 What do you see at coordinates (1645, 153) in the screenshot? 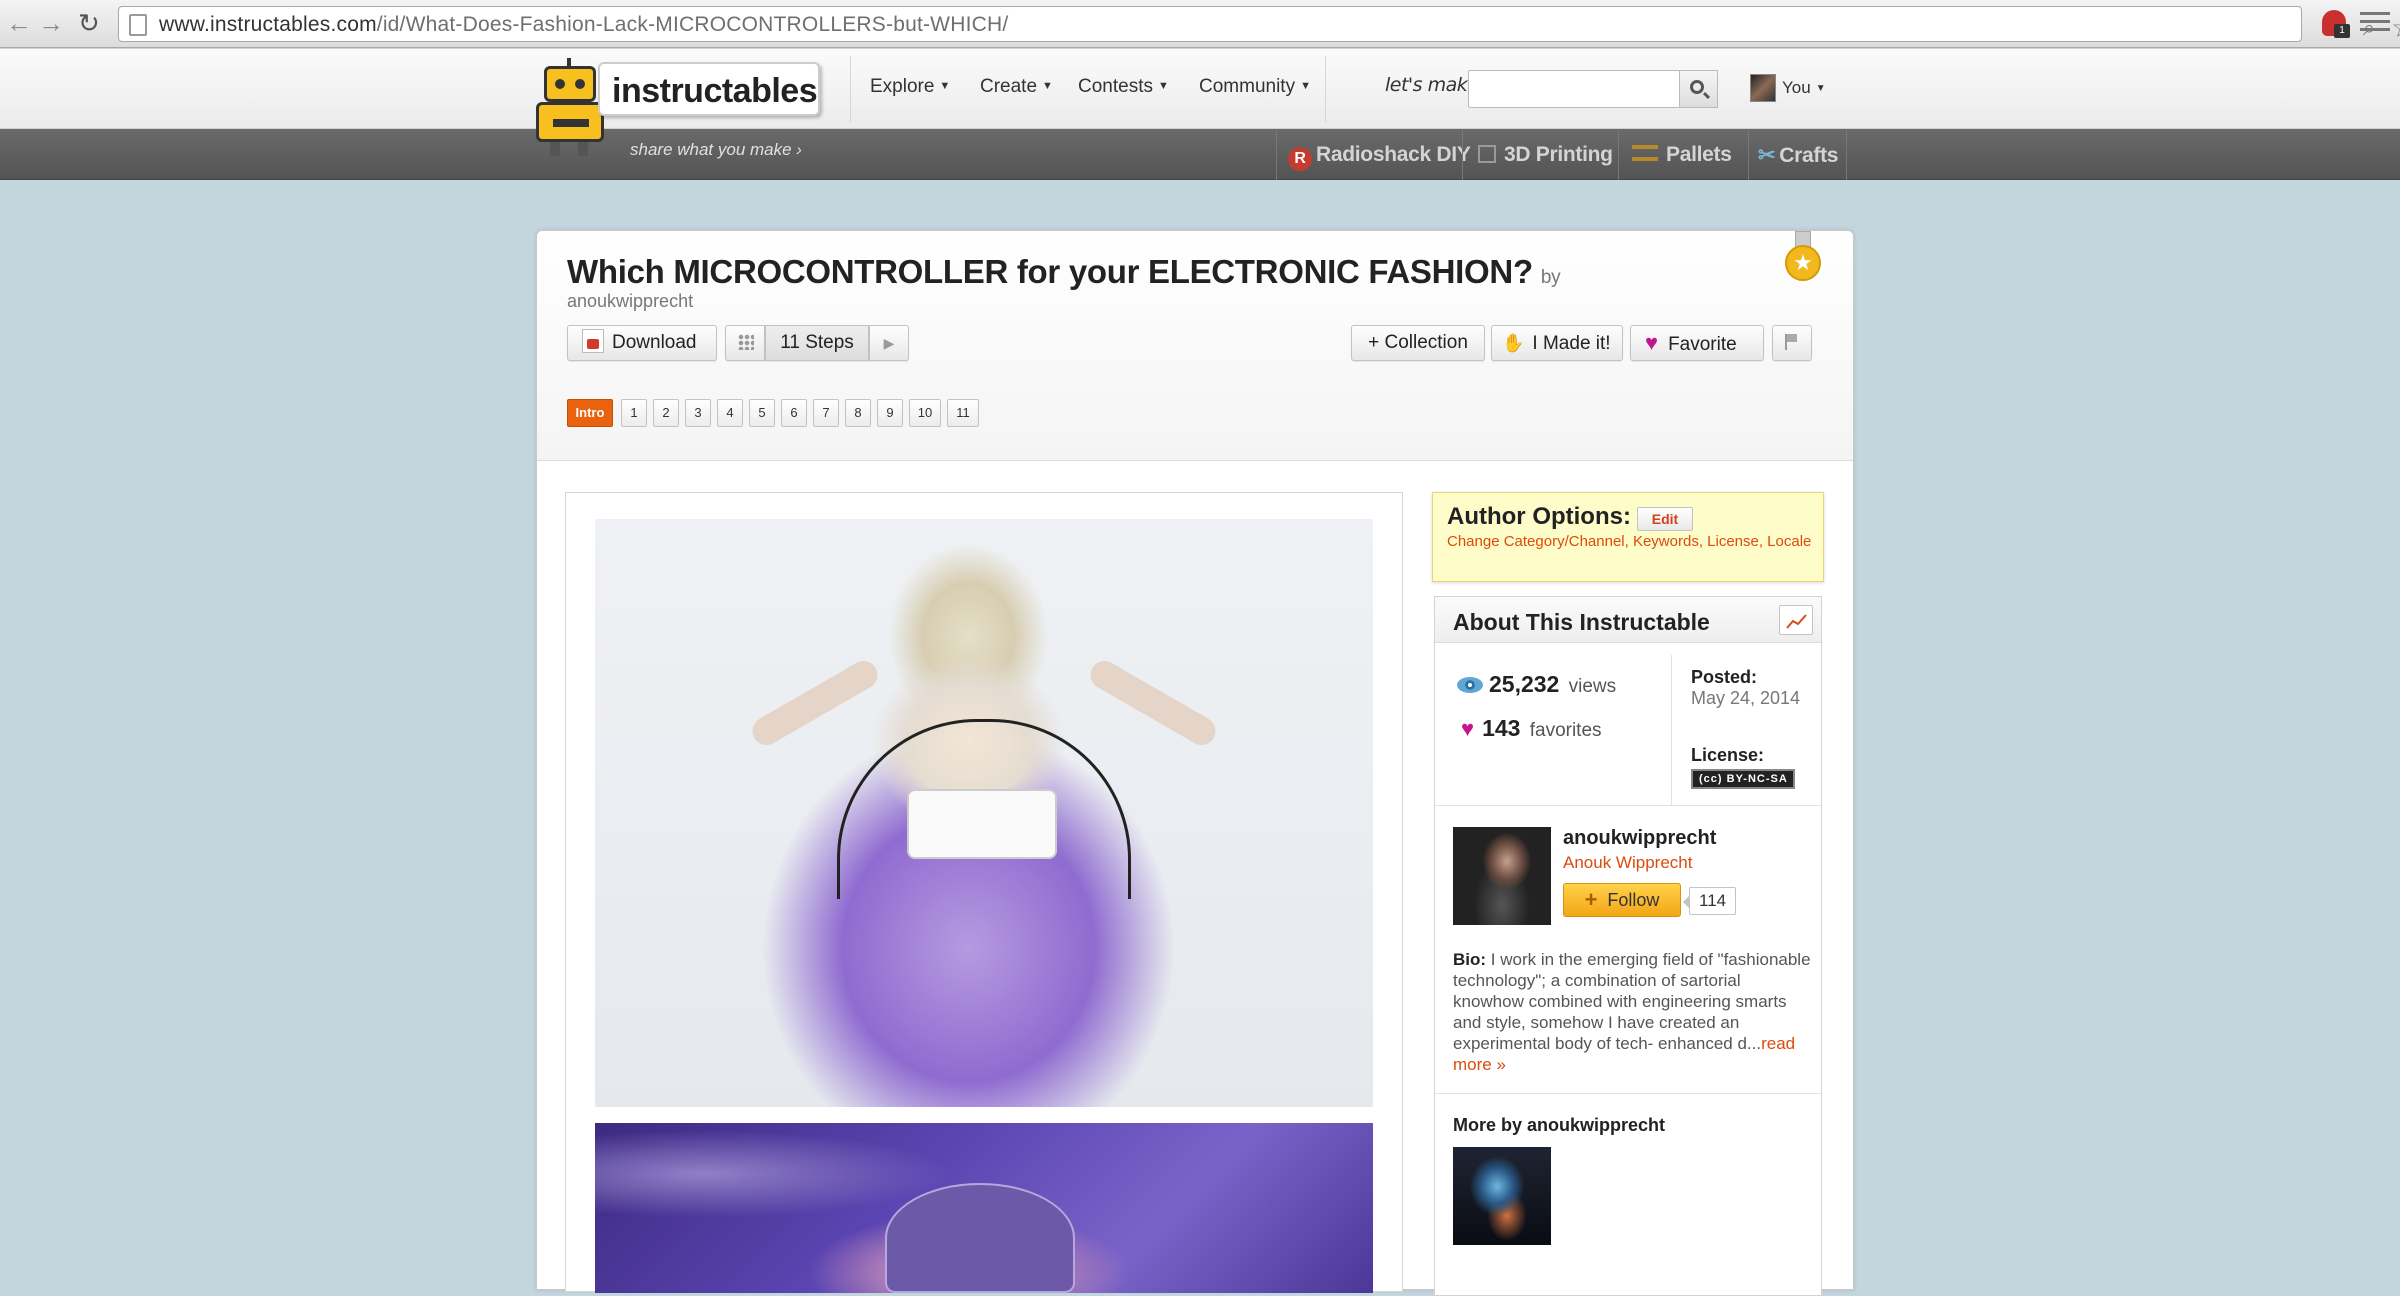
I see `pallet-icon` at bounding box center [1645, 153].